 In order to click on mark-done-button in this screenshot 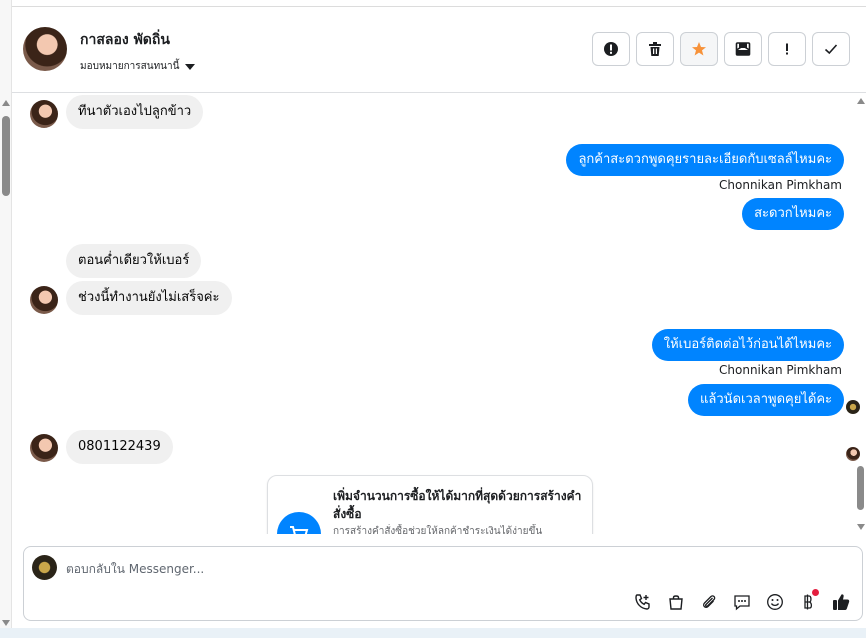, I will do `click(831, 49)`.